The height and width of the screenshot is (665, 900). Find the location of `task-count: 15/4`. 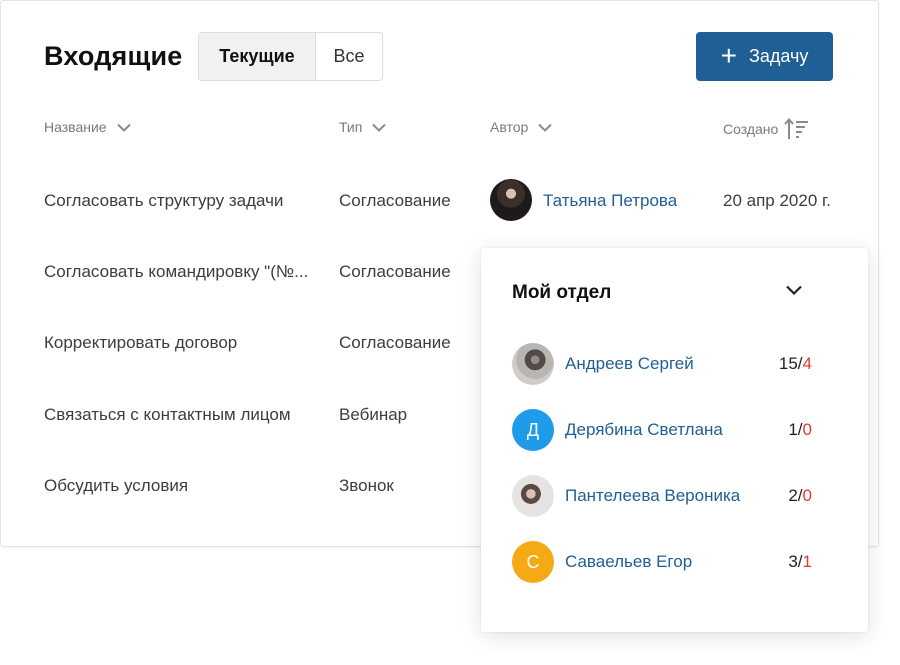

task-count: 15/4 is located at coordinates (795, 364).